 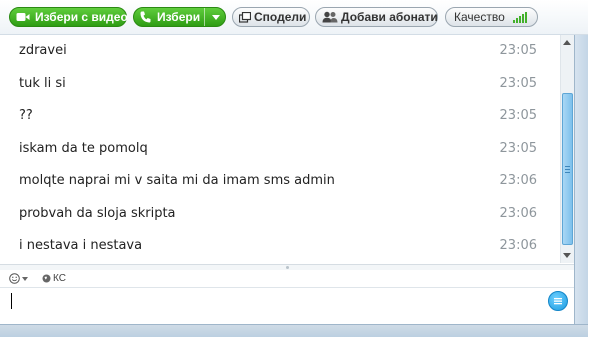 What do you see at coordinates (280, 17) in the screenshot?
I see `share-label: Сподели` at bounding box center [280, 17].